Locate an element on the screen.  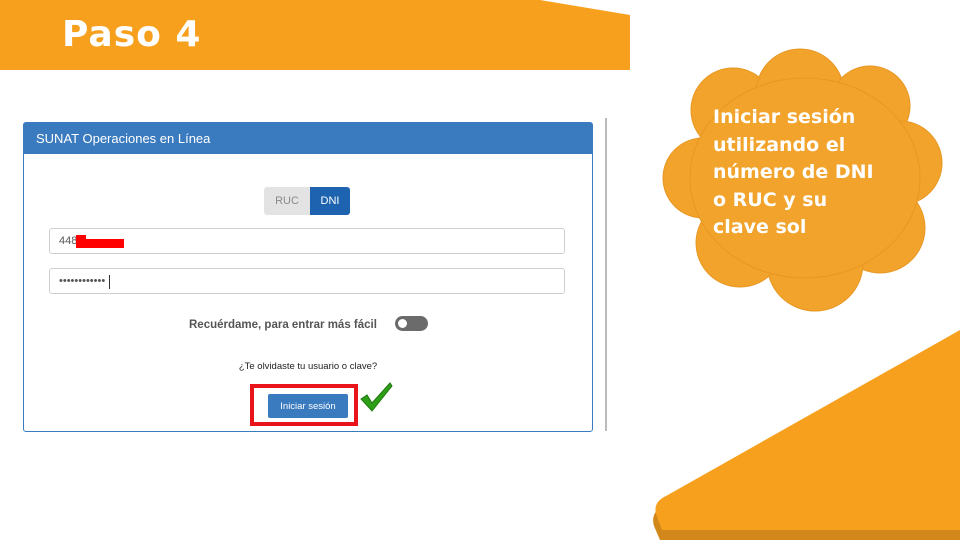
remember-me-toggle is located at coordinates (411, 323).